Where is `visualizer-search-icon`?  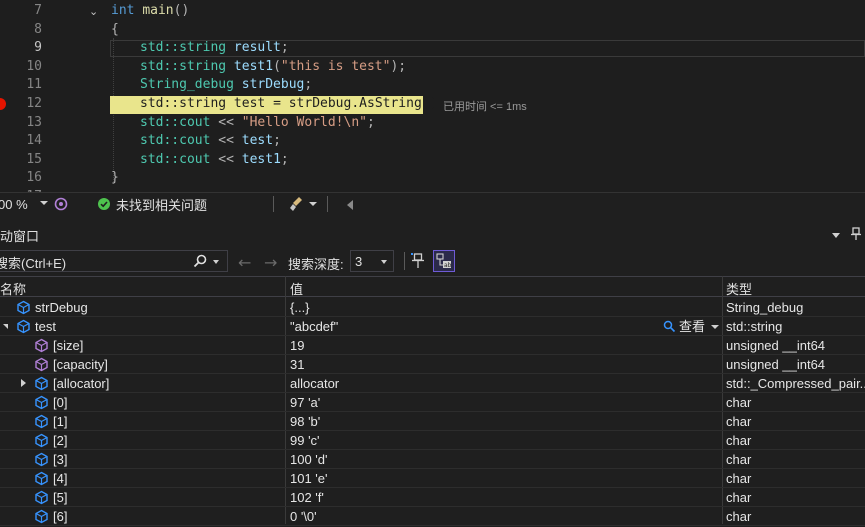
visualizer-search-icon is located at coordinates (669, 326).